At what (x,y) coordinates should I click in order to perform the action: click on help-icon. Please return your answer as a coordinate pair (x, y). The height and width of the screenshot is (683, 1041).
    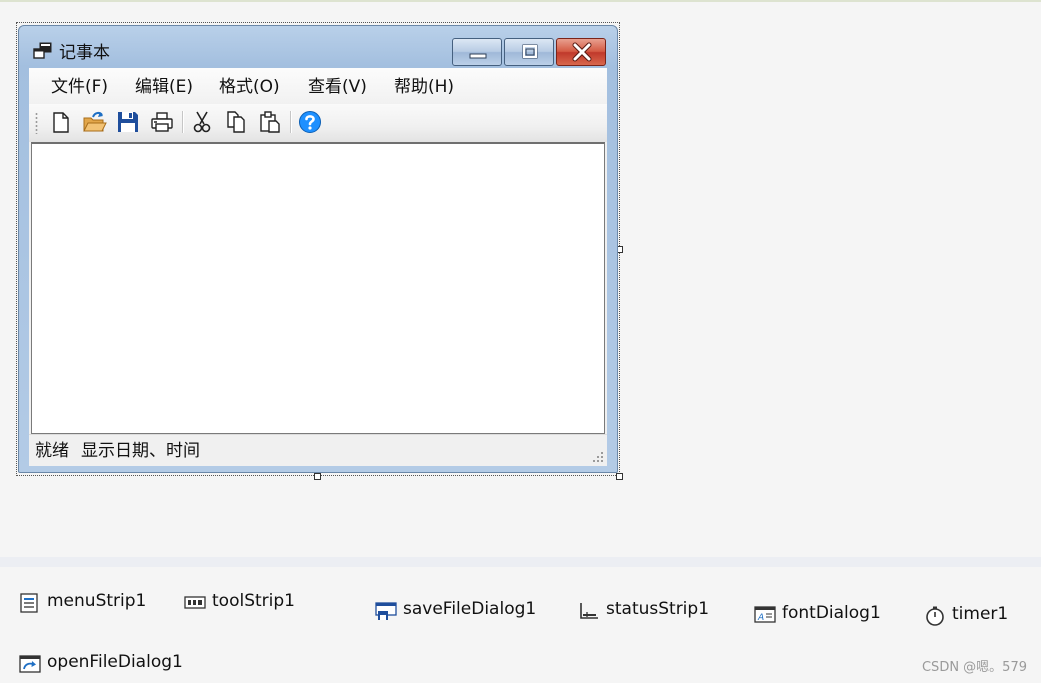
    Looking at the image, I should click on (310, 122).